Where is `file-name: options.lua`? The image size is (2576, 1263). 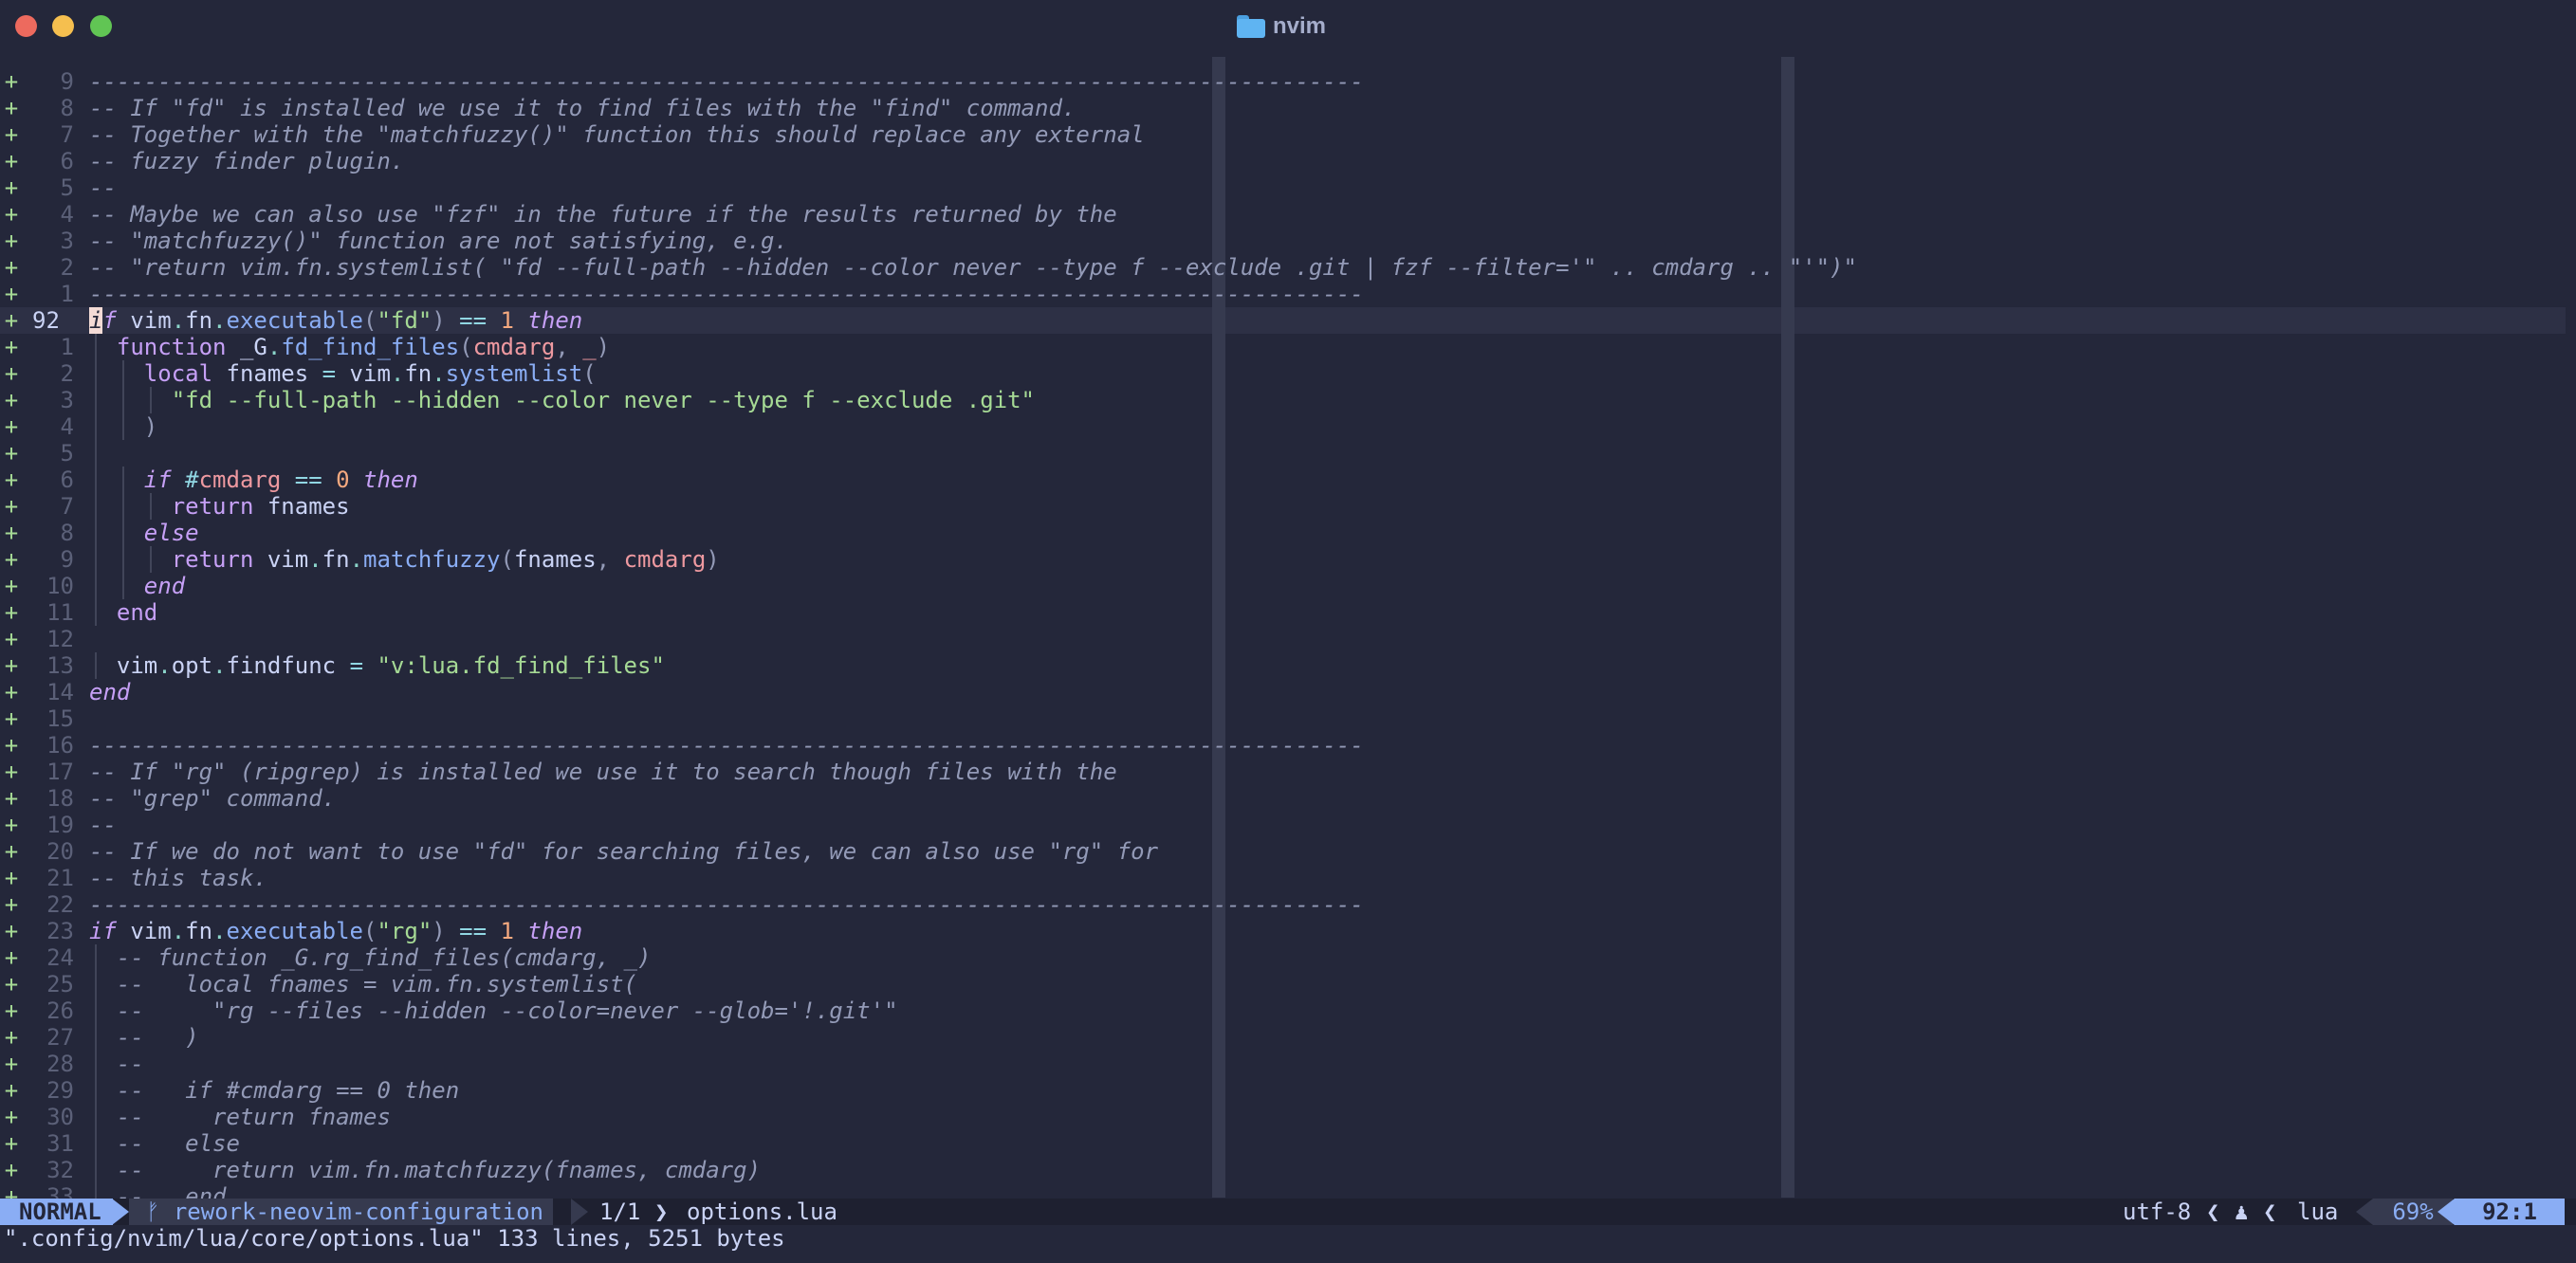
file-name: options.lua is located at coordinates (762, 1212).